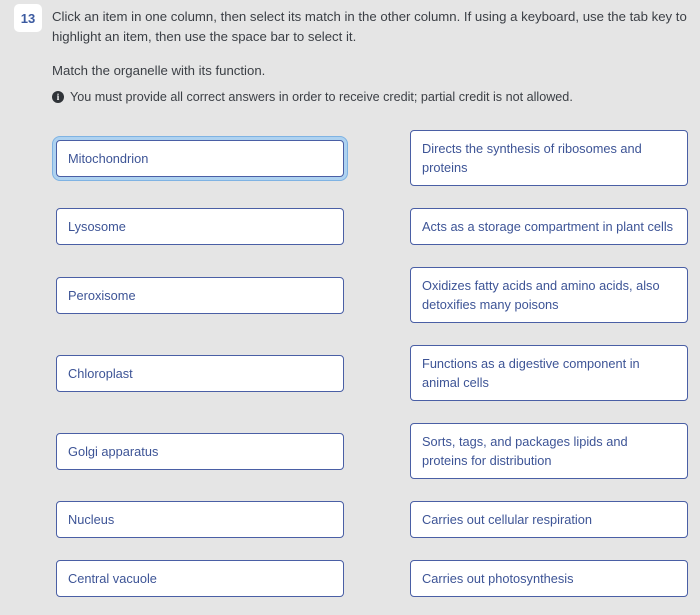 The image size is (700, 615). I want to click on left-column-cell: Nucleus, so click(200, 519).